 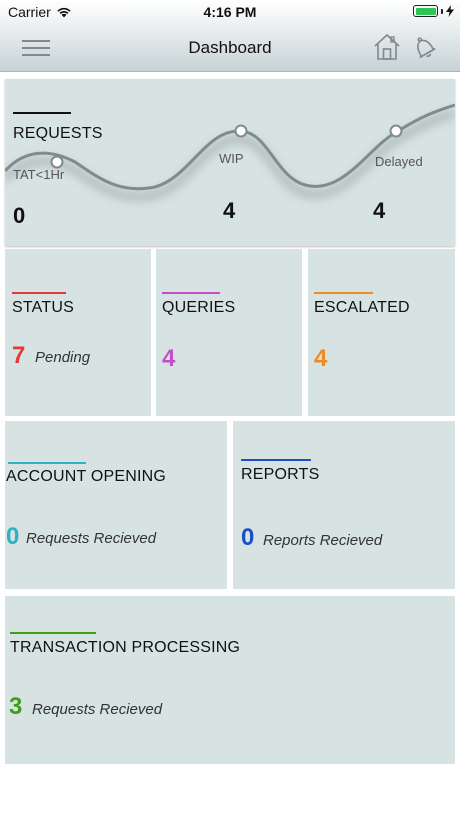 What do you see at coordinates (78, 332) in the screenshot?
I see `status-card: STATUS 7 Pending` at bounding box center [78, 332].